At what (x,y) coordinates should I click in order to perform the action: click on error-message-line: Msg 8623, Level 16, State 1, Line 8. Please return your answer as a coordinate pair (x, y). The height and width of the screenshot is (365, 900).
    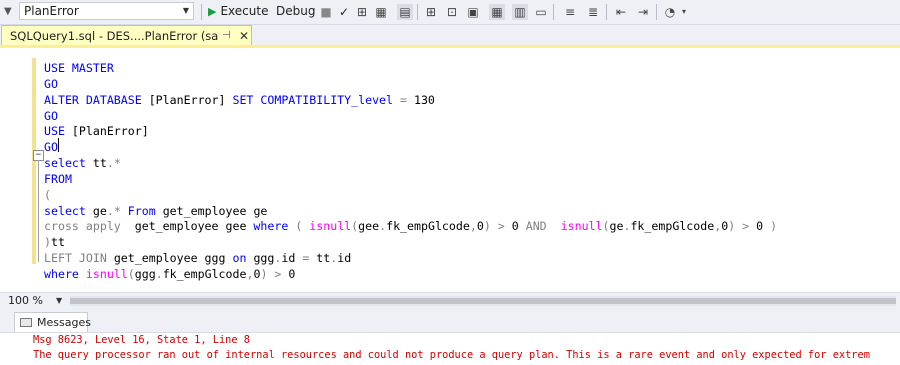
    Looking at the image, I should click on (141, 340).